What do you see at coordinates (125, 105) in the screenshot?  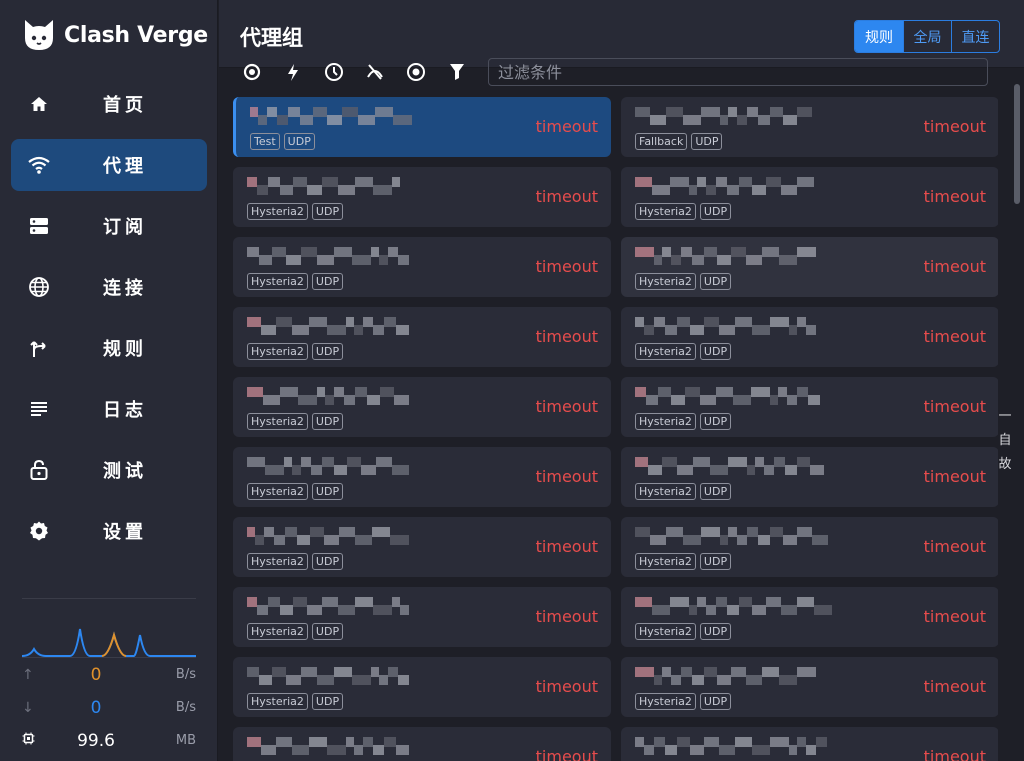 I see `sidebar-item-label: 首页` at bounding box center [125, 105].